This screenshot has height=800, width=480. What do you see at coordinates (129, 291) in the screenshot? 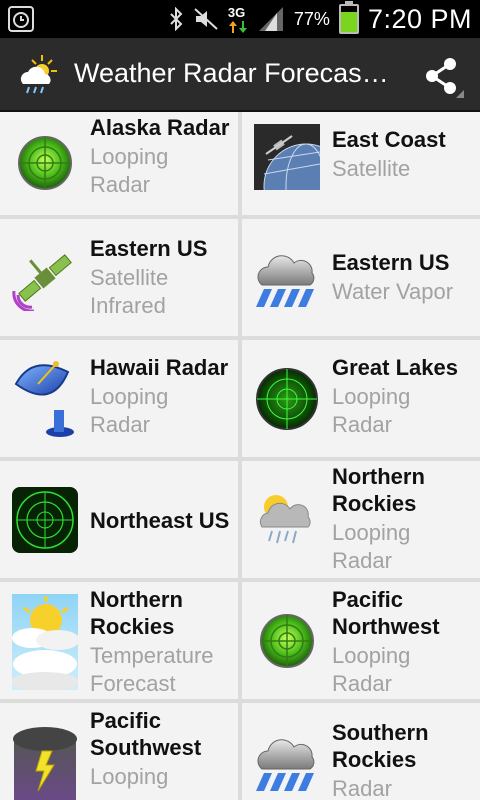
I see `item-subtitle: Satellite Infrared` at bounding box center [129, 291].